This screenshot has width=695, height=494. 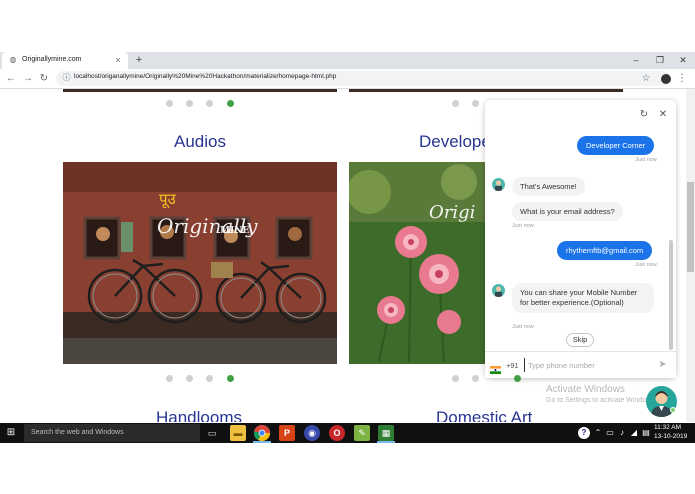 I want to click on image-strip-top-left, so click(x=200, y=90).